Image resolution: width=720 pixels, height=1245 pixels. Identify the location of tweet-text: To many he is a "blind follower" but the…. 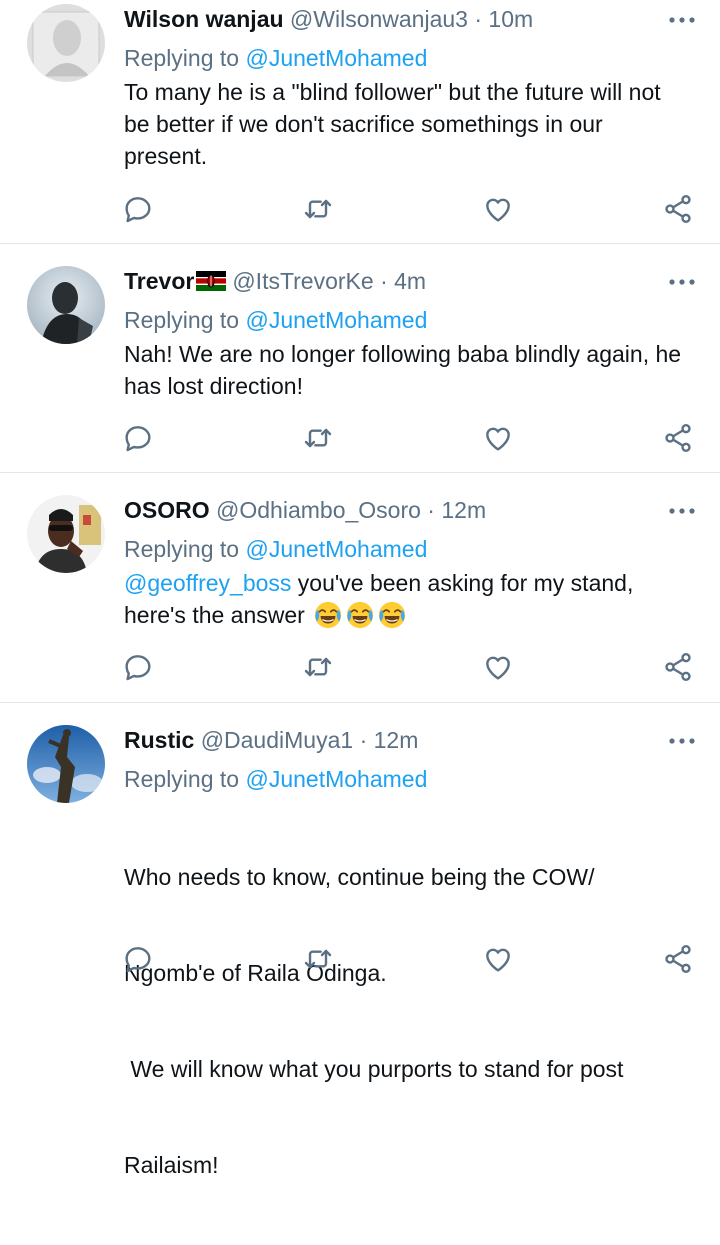
(410, 124).